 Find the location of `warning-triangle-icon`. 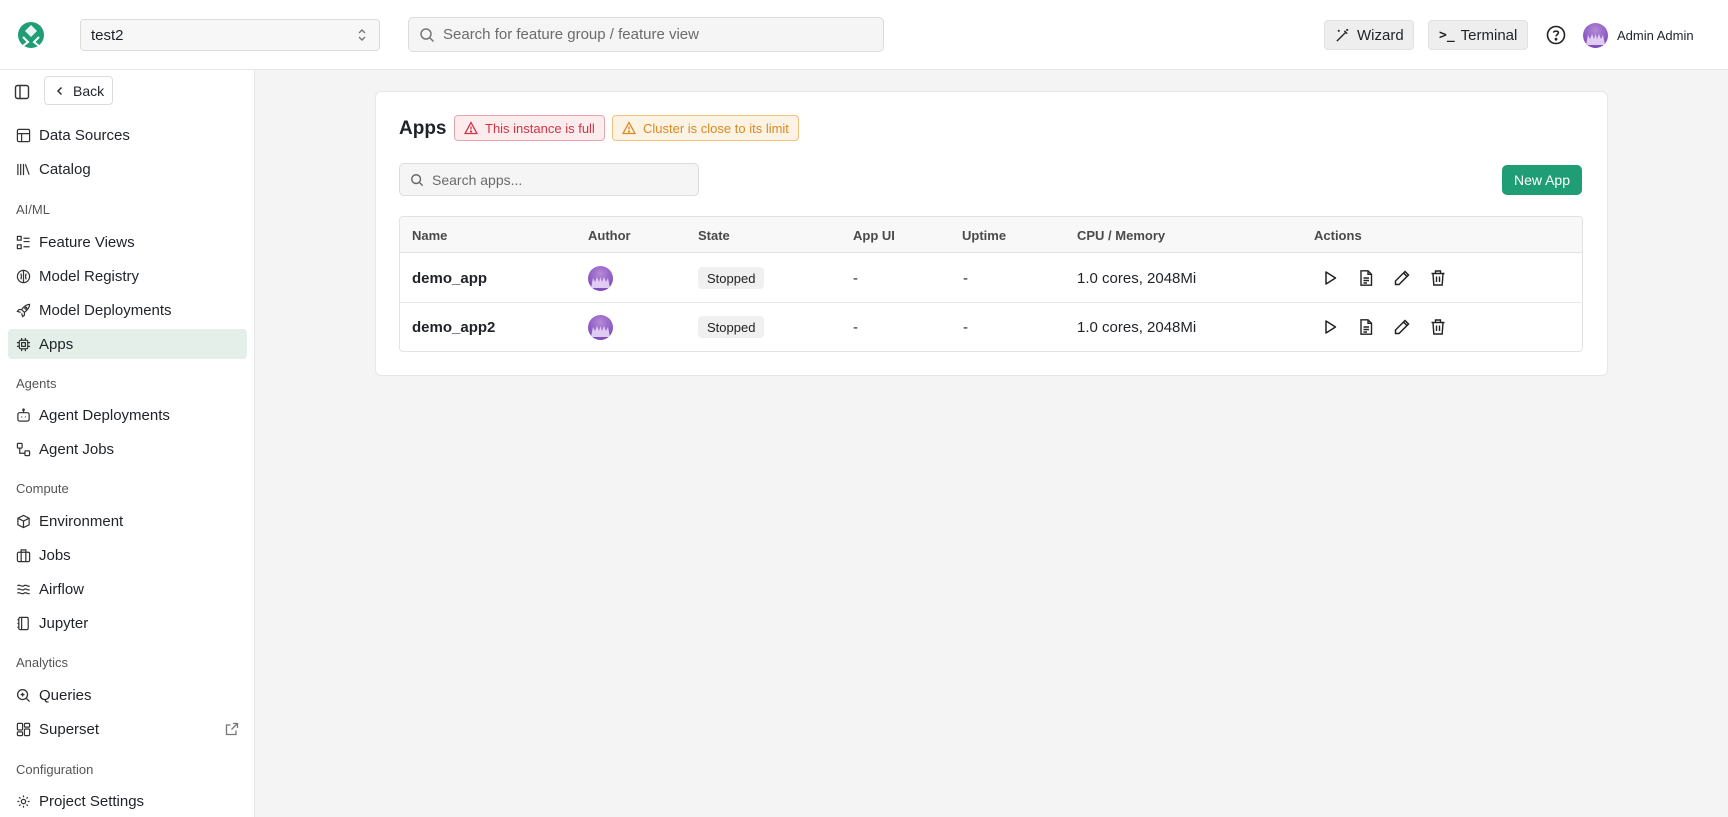

warning-triangle-icon is located at coordinates (471, 128).